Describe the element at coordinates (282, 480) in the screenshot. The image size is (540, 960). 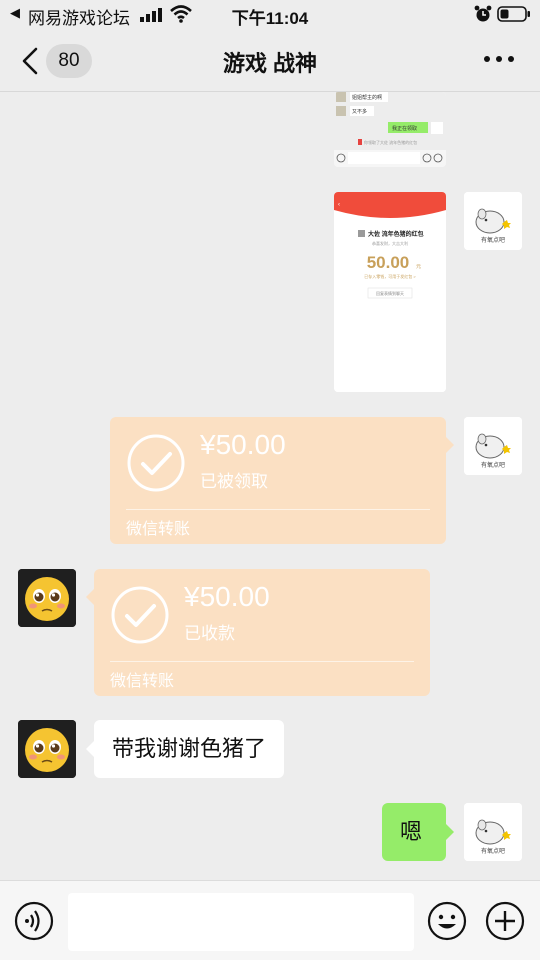
I see `transfer-card-sent: ¥50.00 已被领取 微信转账` at that location.